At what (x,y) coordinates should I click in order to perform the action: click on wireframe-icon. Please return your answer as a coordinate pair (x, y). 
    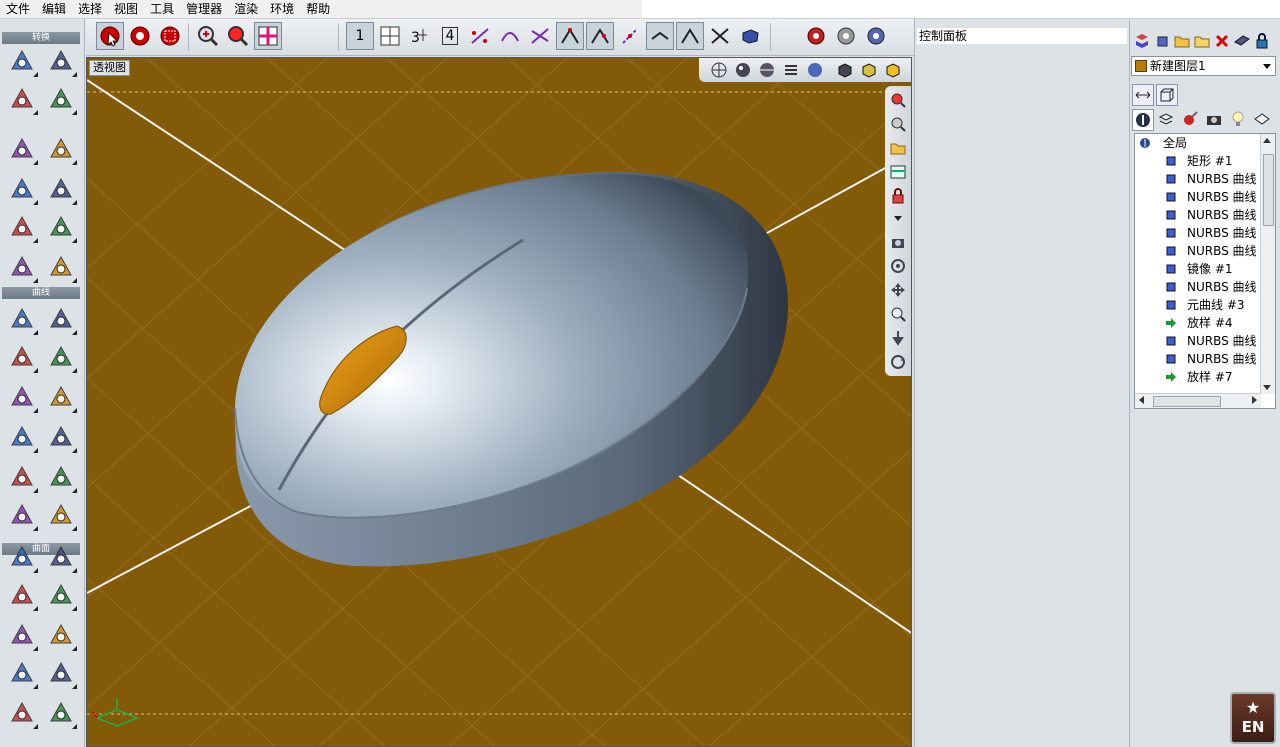
    Looking at the image, I should click on (719, 70).